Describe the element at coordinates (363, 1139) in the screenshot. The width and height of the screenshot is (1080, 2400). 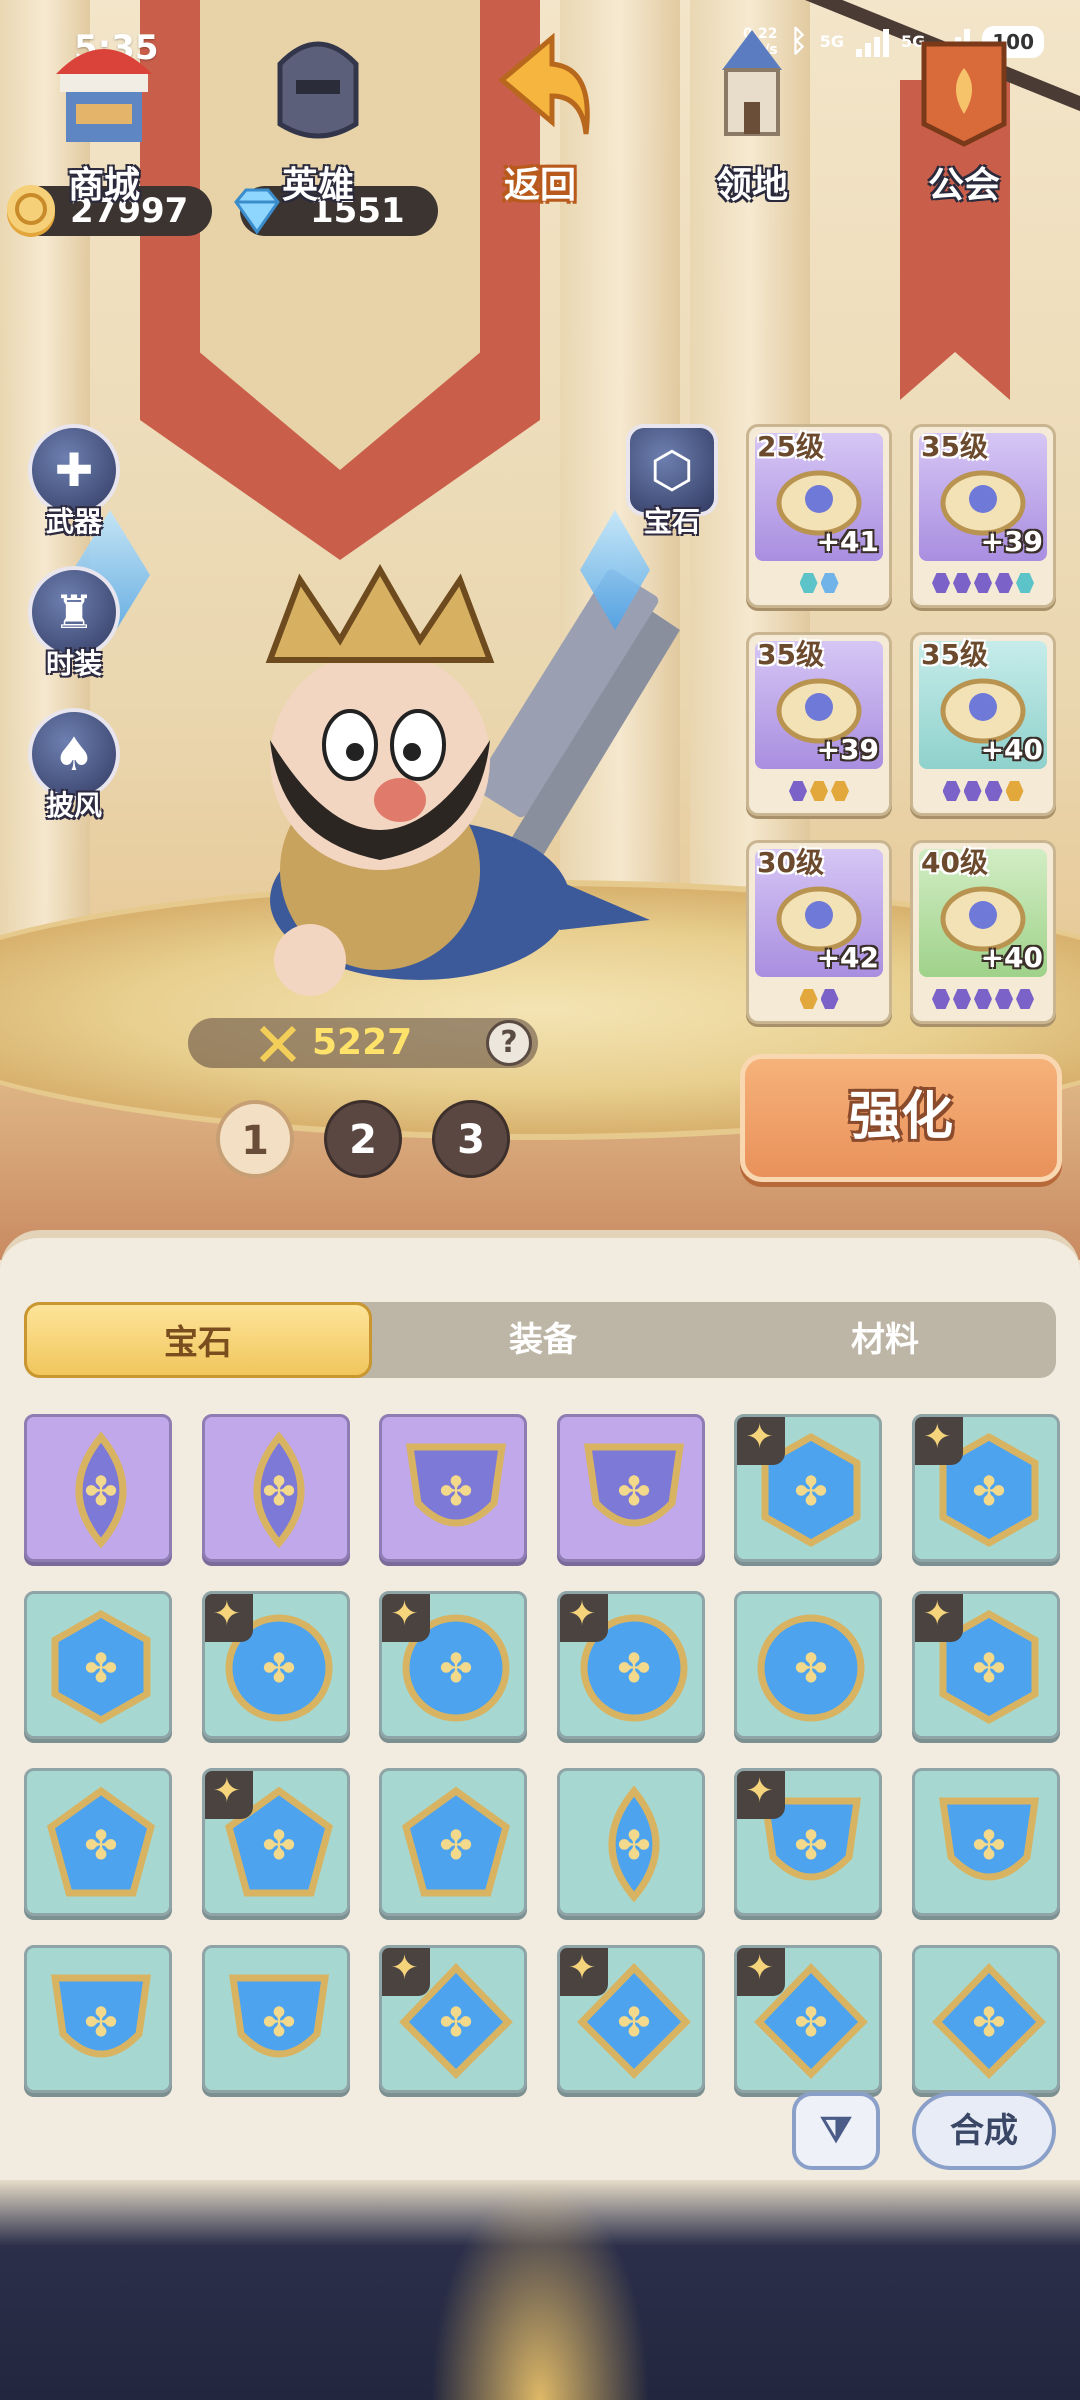
I see `loadout-page-2: 2` at that location.